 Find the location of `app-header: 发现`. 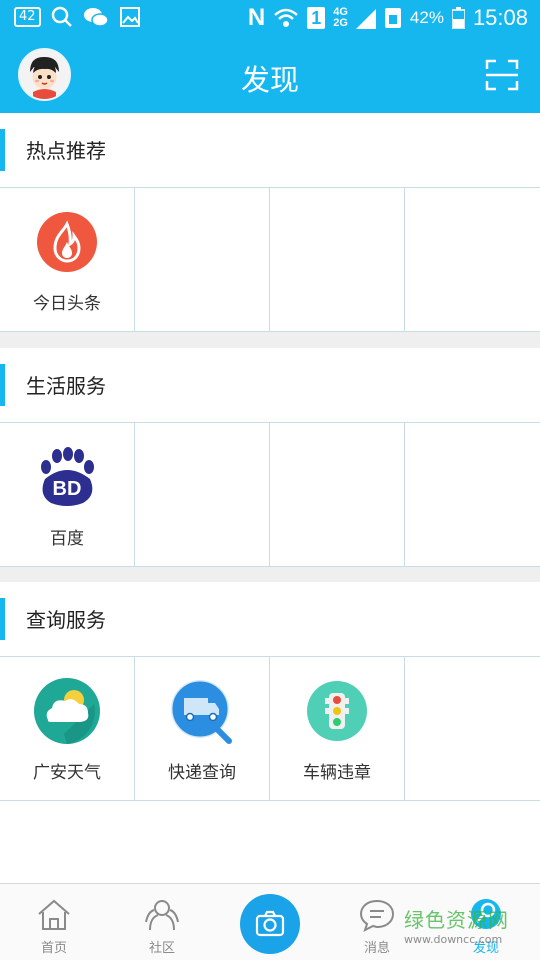

app-header: 发现 is located at coordinates (270, 74).